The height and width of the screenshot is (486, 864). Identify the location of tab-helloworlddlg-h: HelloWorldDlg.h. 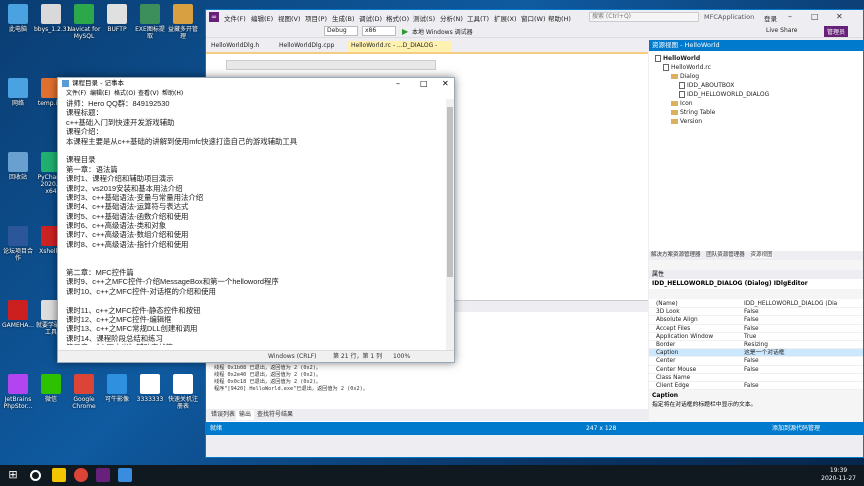
(235, 46).